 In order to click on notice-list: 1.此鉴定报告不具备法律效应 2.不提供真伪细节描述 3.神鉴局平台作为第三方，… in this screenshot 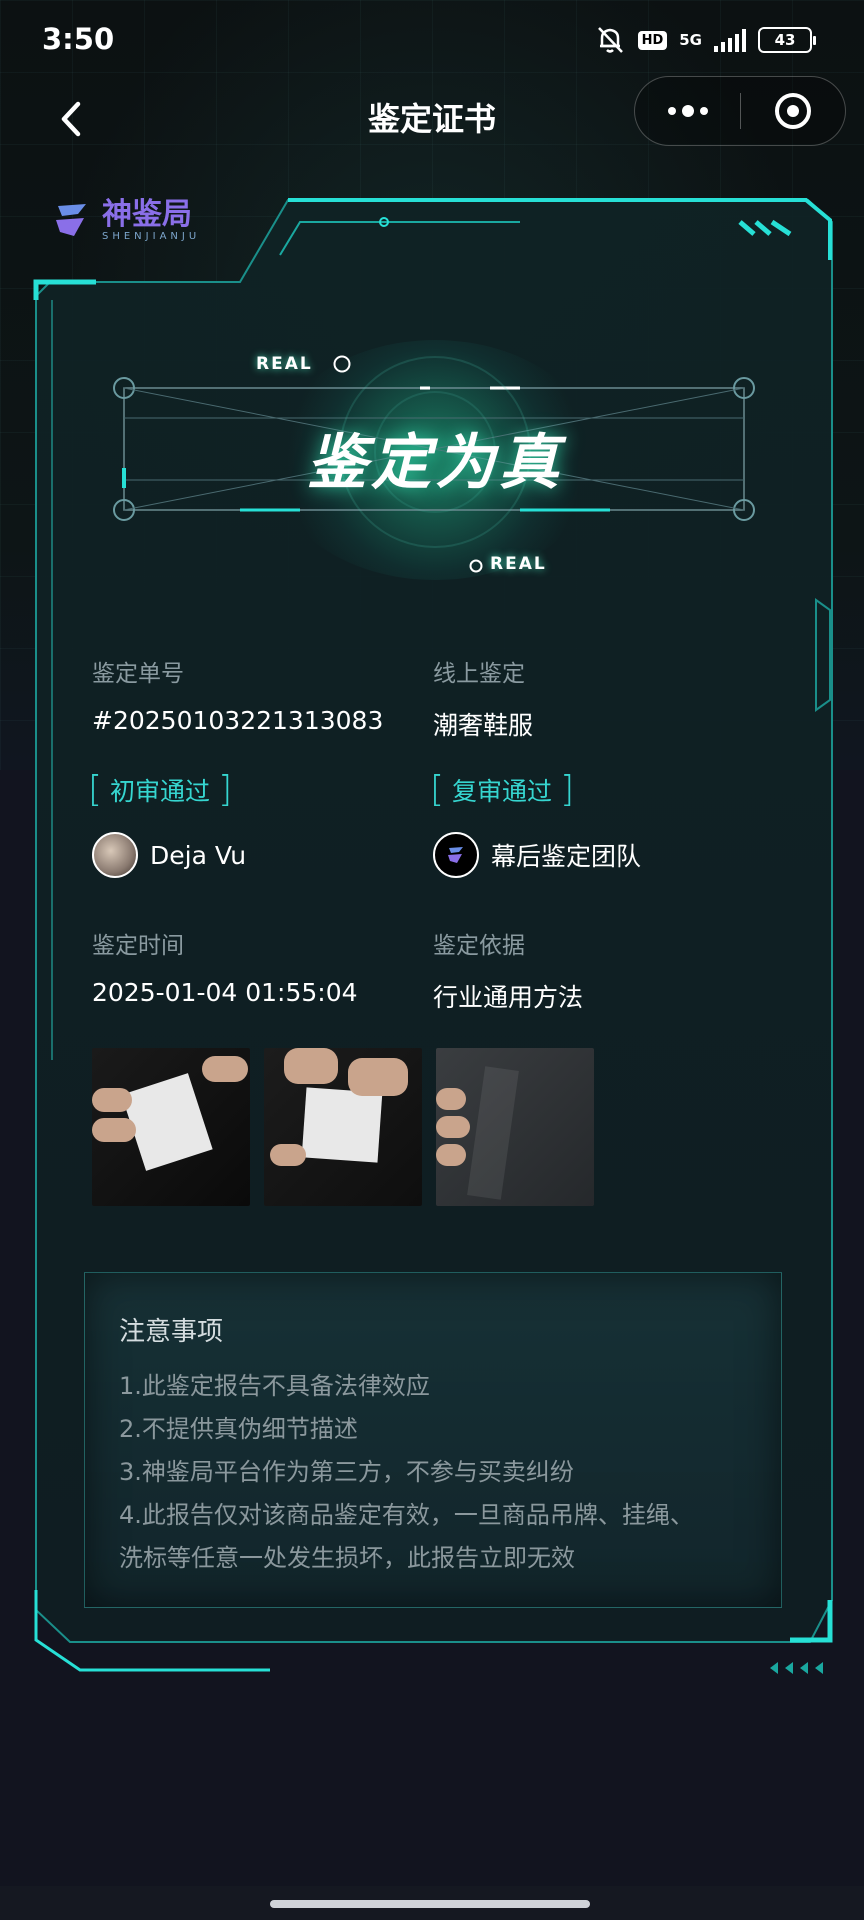, I will do `click(440, 1472)`.